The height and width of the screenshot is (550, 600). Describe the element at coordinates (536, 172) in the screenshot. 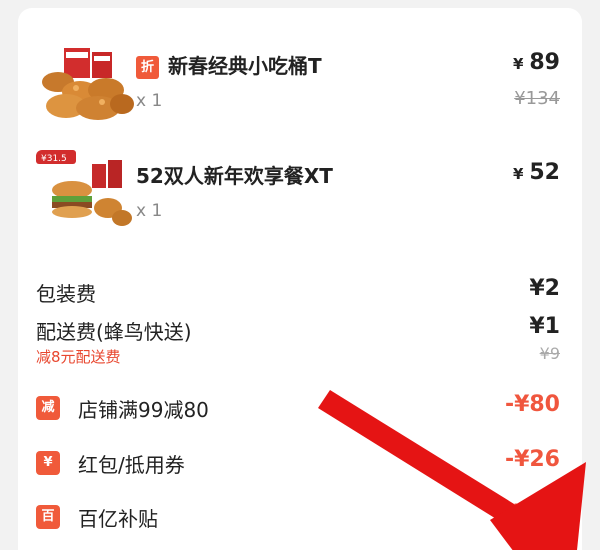

I see `item-price: ¥52` at that location.